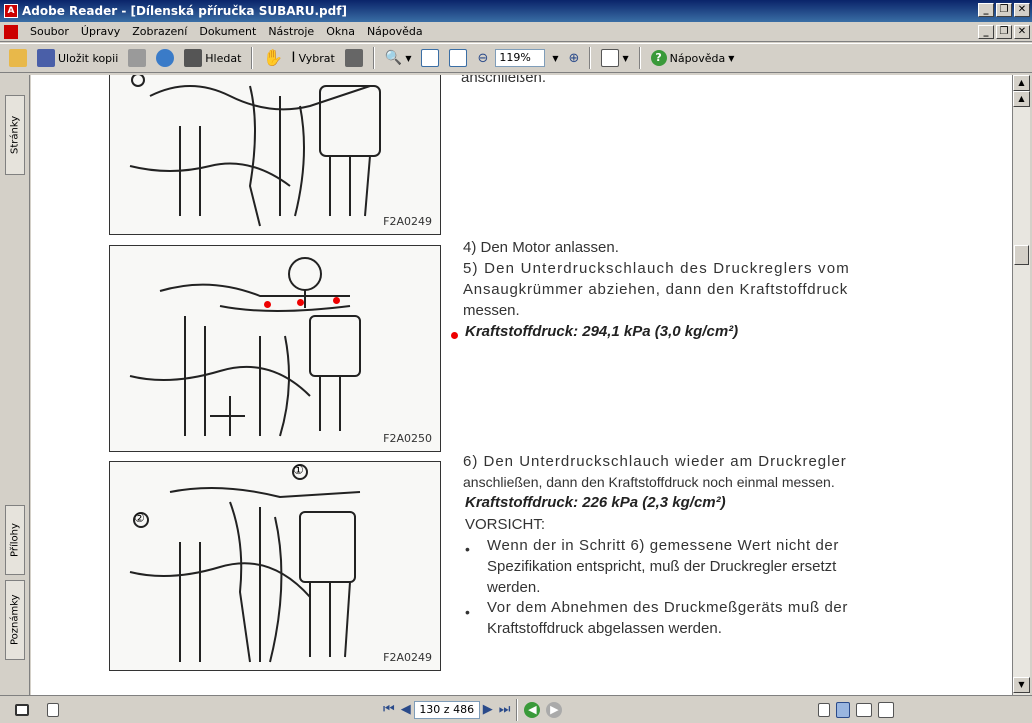 The image size is (1032, 723). Describe the element at coordinates (15, 540) in the screenshot. I see `tab-attachments: Přílohy` at that location.